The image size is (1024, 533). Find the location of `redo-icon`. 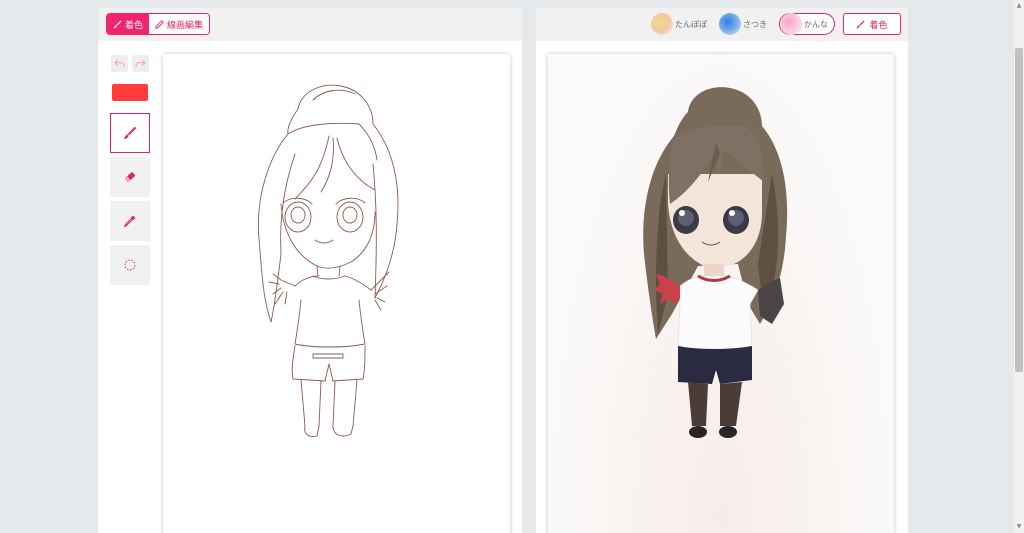

redo-icon is located at coordinates (140, 63).